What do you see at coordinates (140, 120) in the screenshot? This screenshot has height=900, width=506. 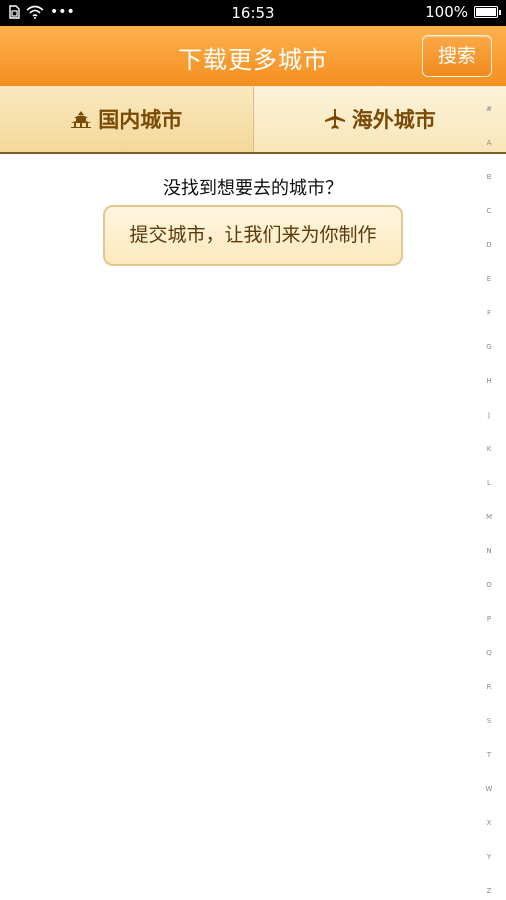 I see `tab-domestic-label: 国内城市` at bounding box center [140, 120].